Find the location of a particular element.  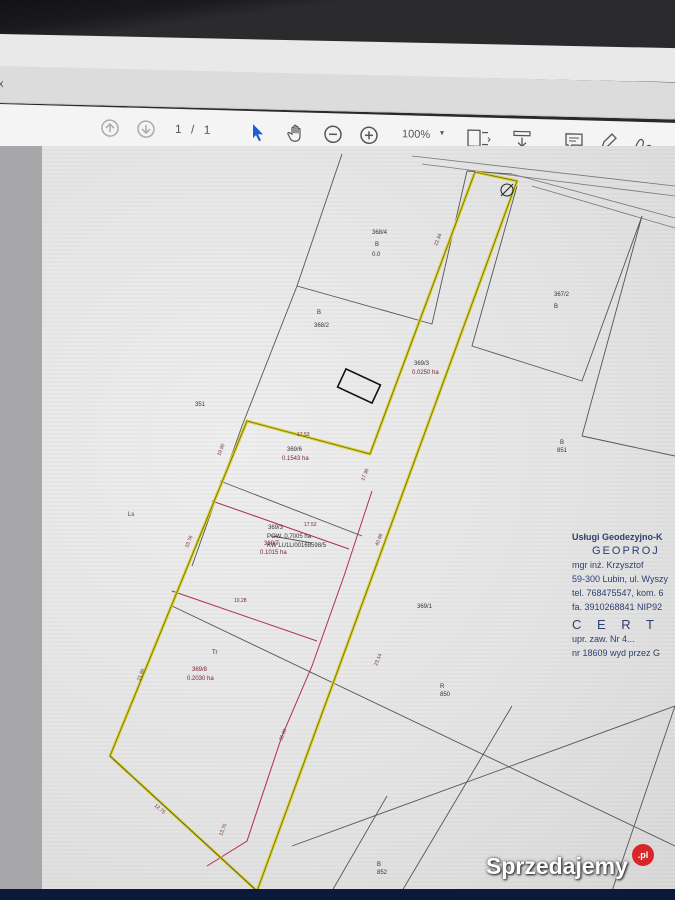

watermark-badge: .pl is located at coordinates (643, 855).